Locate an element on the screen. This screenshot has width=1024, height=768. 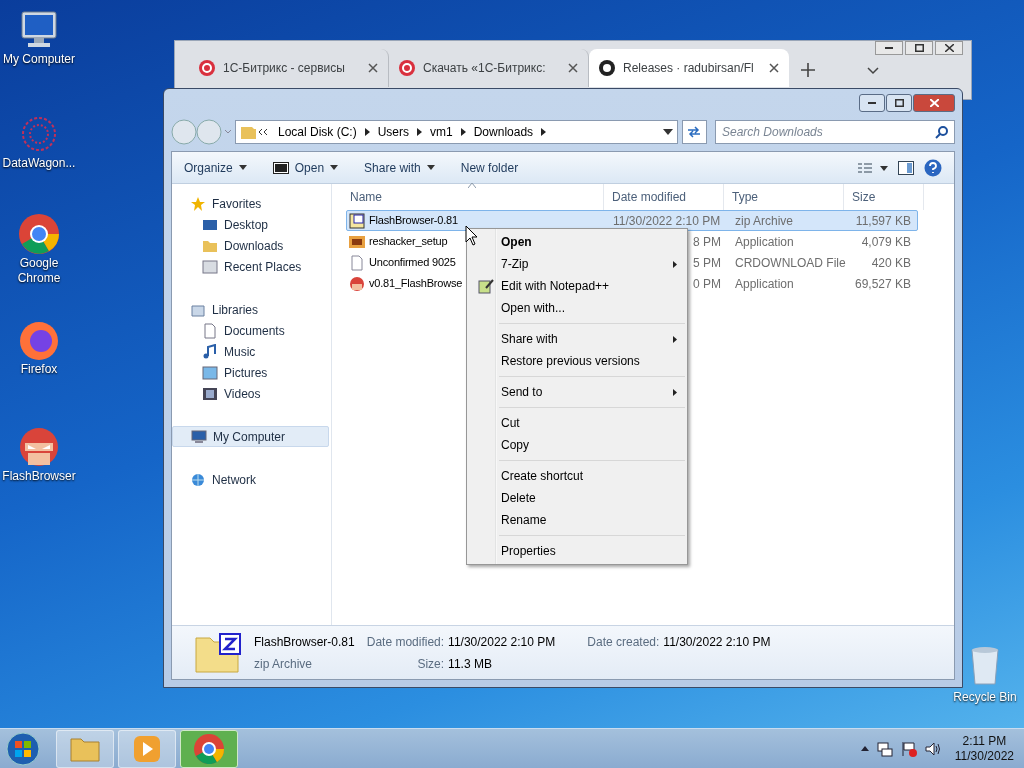
bitrix-icon is located at coordinates (407, 68).